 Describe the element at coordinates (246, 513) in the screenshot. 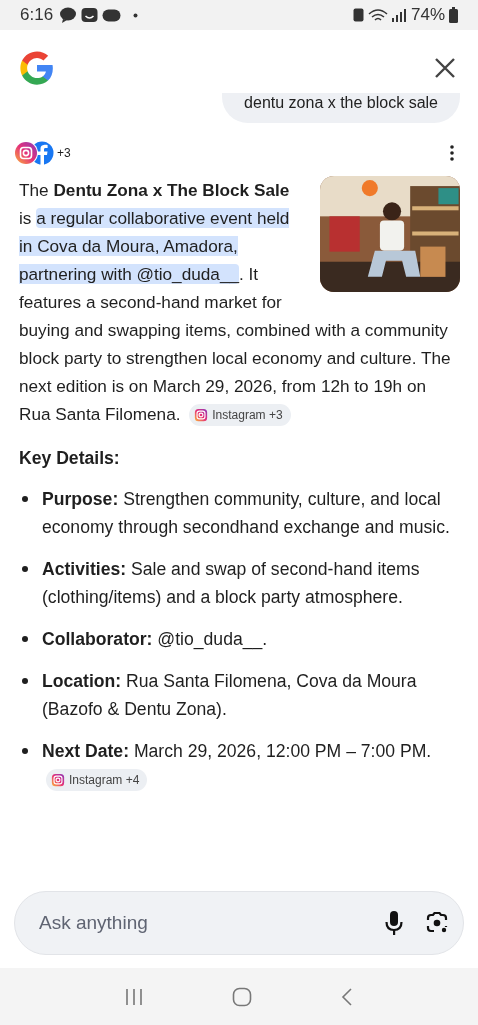

I see `detail-text: Purpose: Strengthen community, culture, and local economy through secondhand exchange and music.` at that location.